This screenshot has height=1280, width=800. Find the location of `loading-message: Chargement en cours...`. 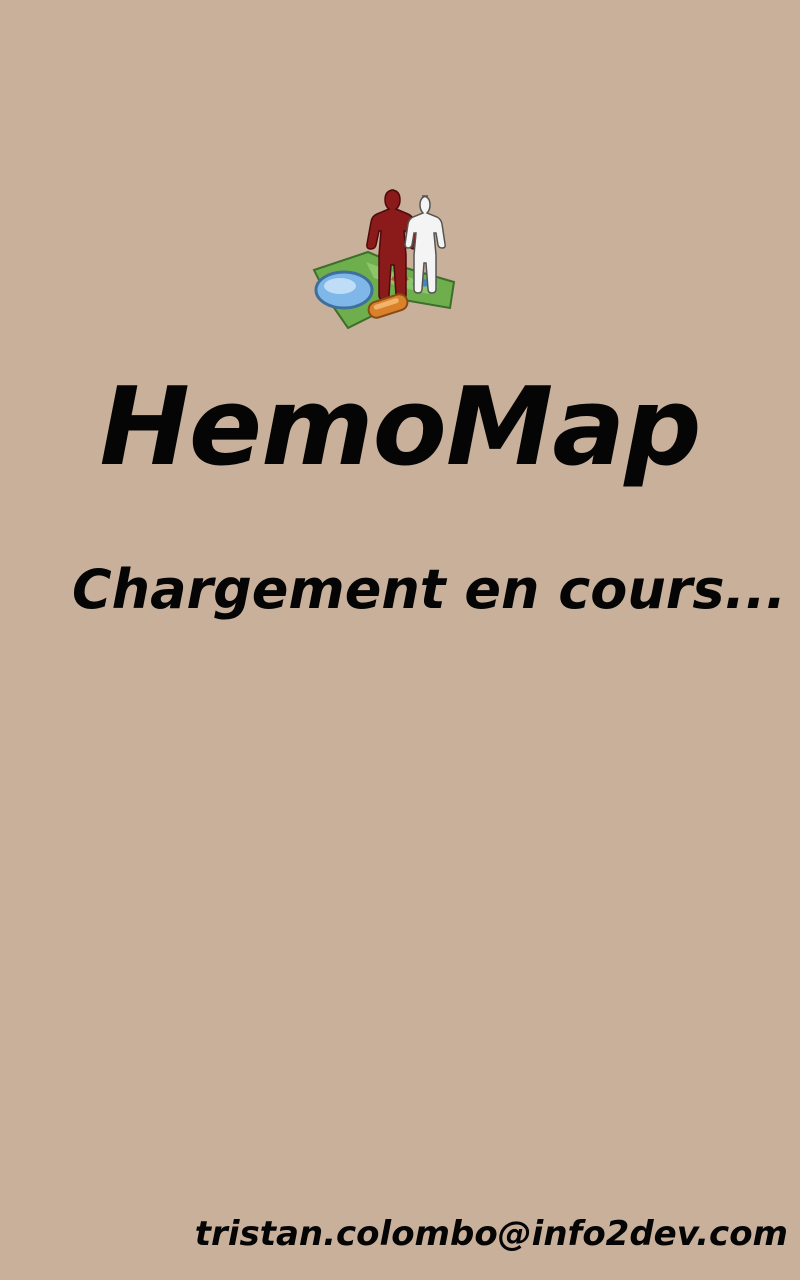

loading-message: Chargement en cours... is located at coordinates (429, 589).